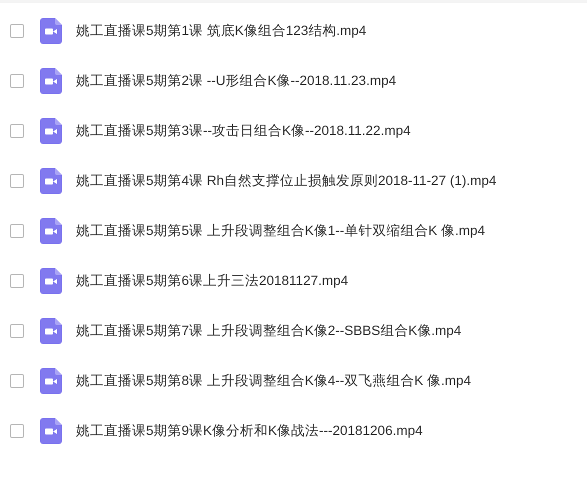 This screenshot has height=479, width=587. Describe the element at coordinates (243, 131) in the screenshot. I see `file-name: 姚工直播课5期第3课--攻击日组合K像--2018.11.22.mp4` at that location.